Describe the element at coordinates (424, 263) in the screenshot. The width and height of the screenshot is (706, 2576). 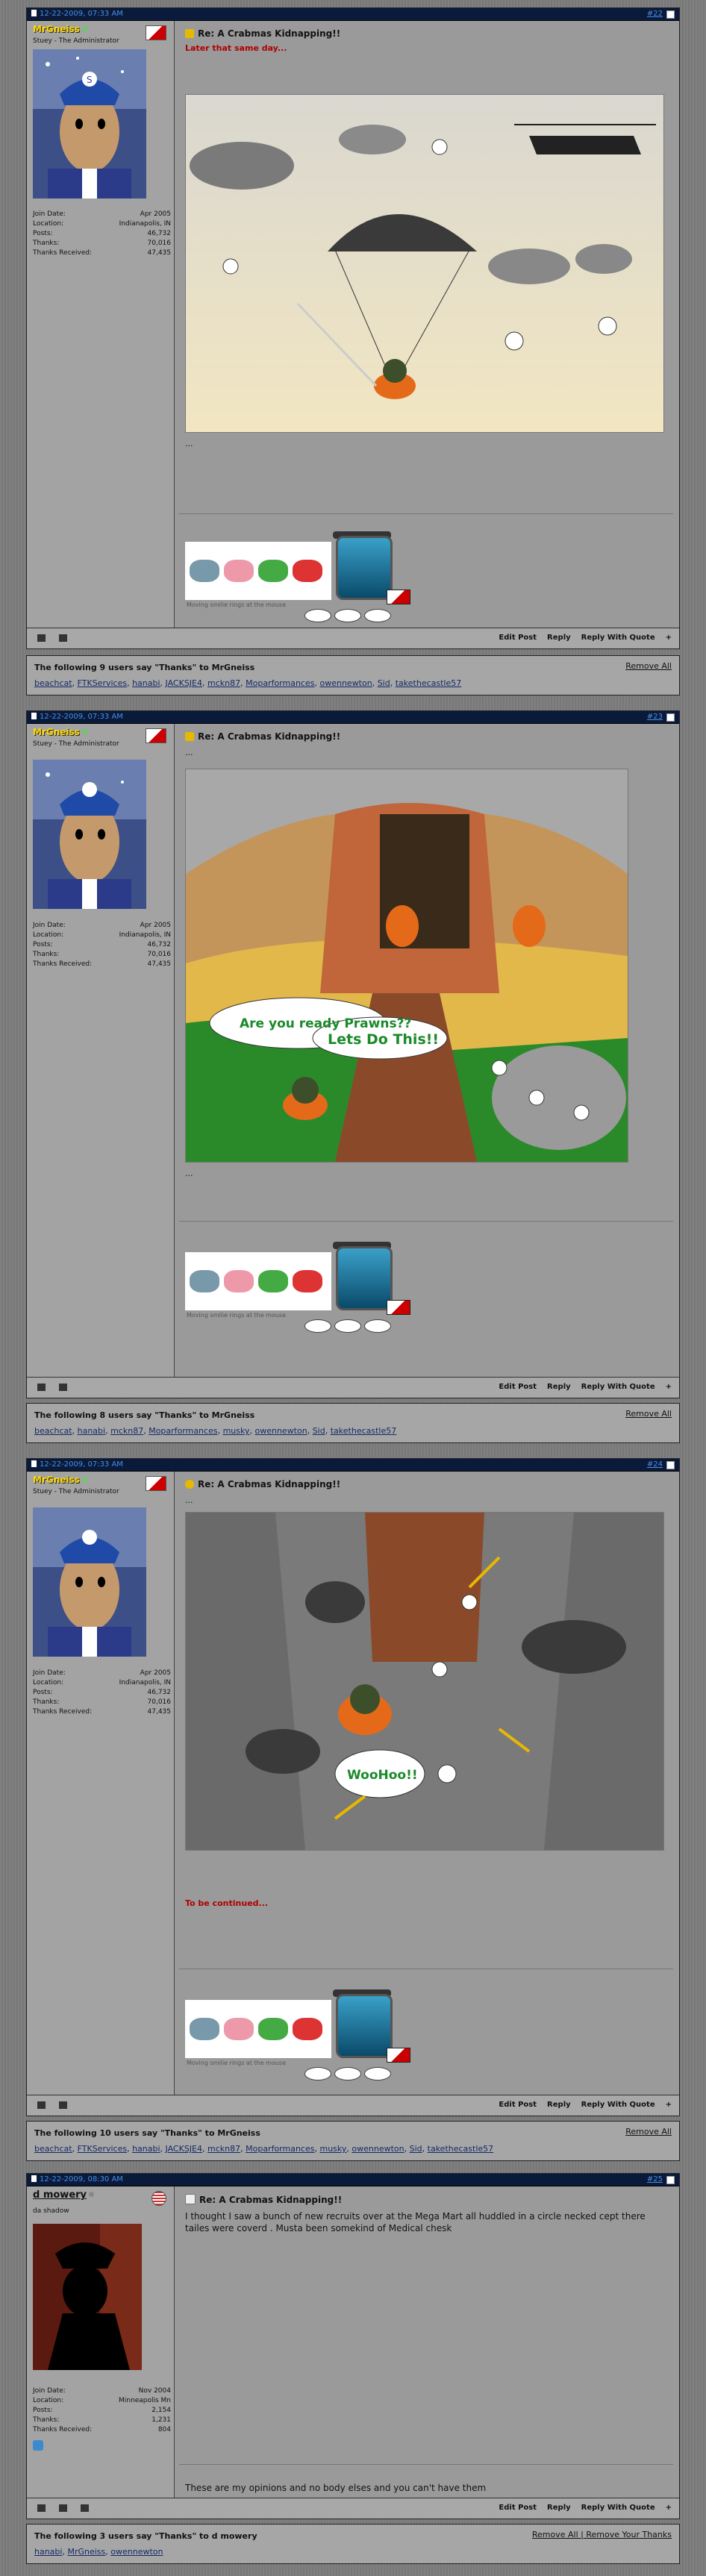
I see `post-image-parachutes` at that location.